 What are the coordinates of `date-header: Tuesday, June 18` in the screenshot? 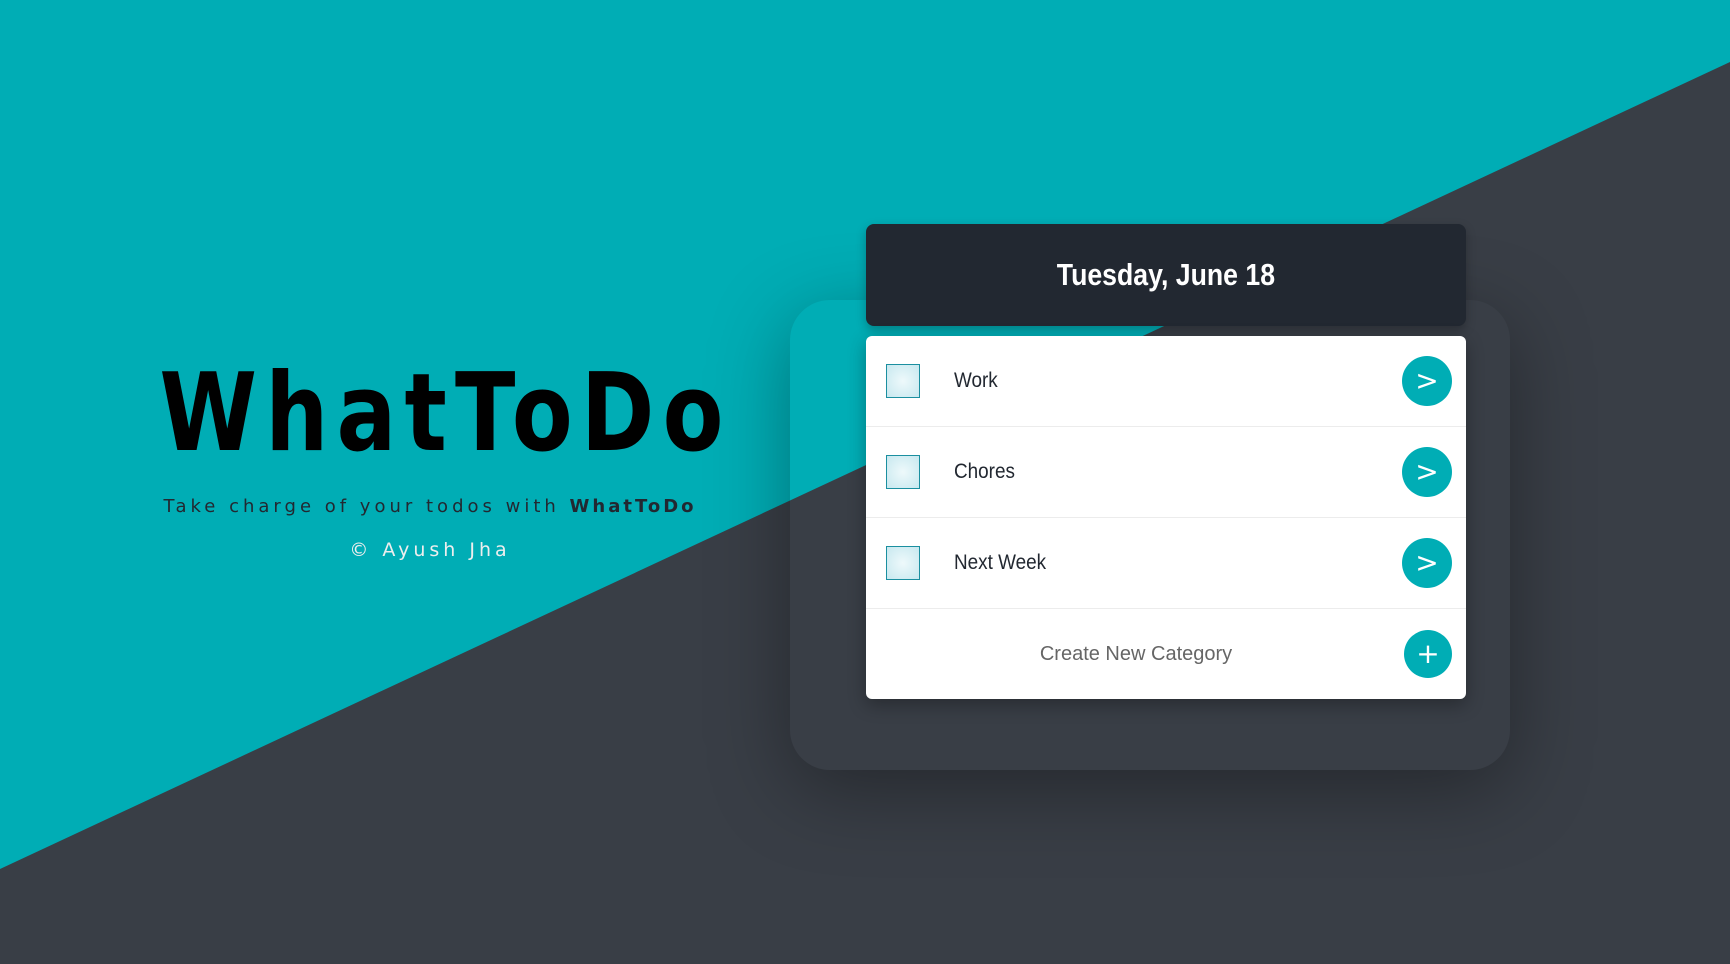 It's located at (1166, 275).